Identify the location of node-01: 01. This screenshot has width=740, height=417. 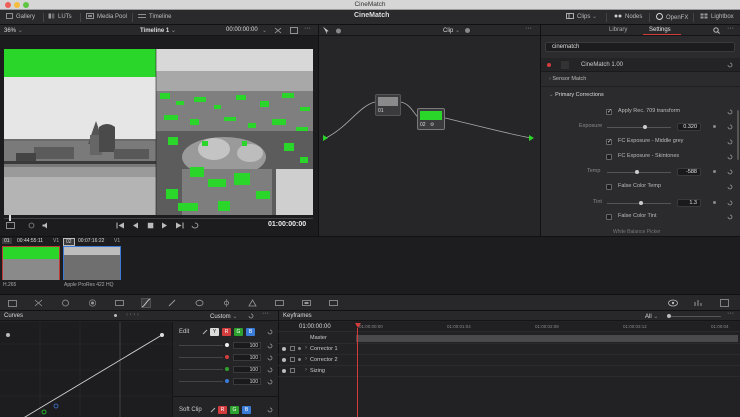
(388, 105).